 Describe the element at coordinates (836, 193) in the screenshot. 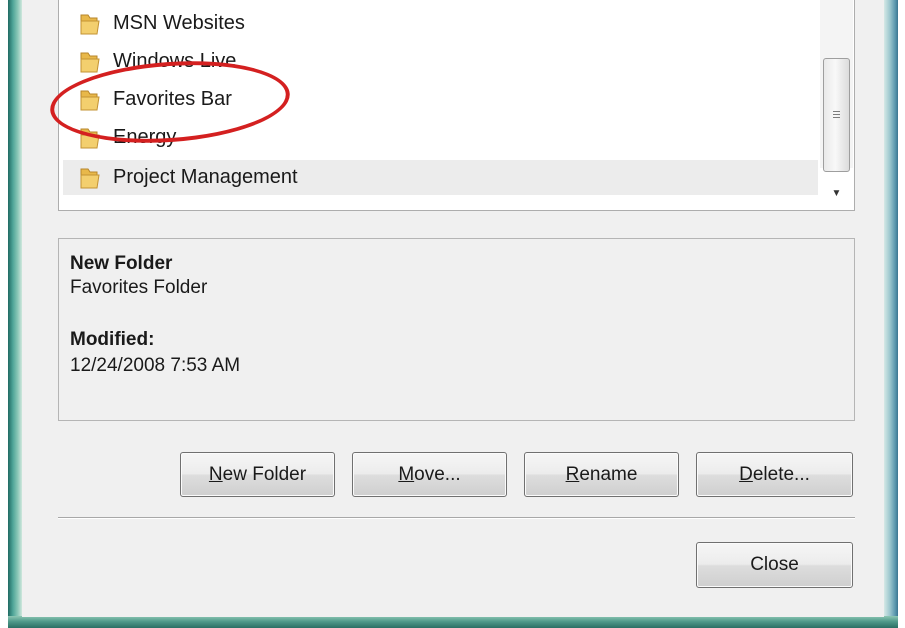

I see `scroll-down-arrow-icon: ▼` at that location.